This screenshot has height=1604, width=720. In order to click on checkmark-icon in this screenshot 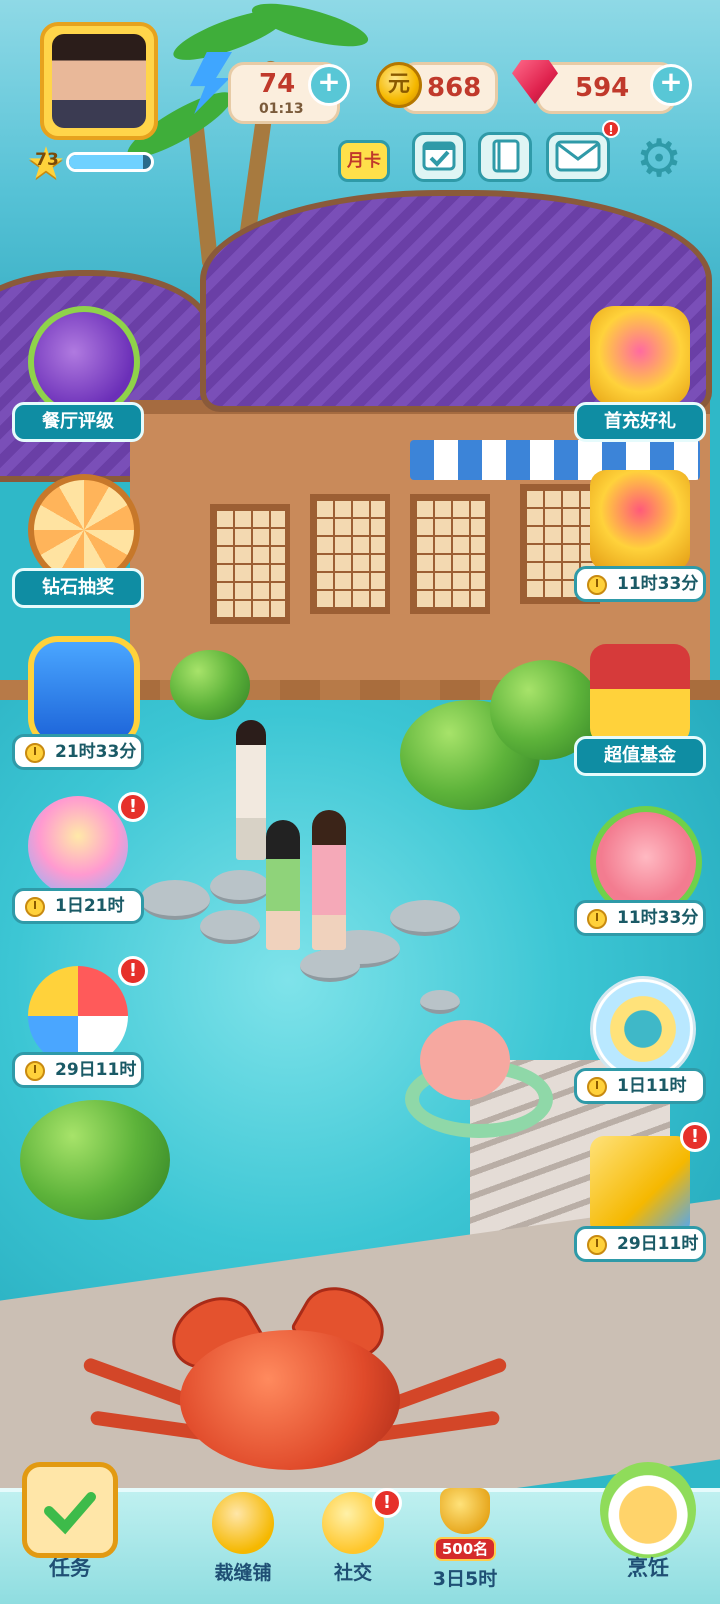, I will do `click(70, 1513)`.